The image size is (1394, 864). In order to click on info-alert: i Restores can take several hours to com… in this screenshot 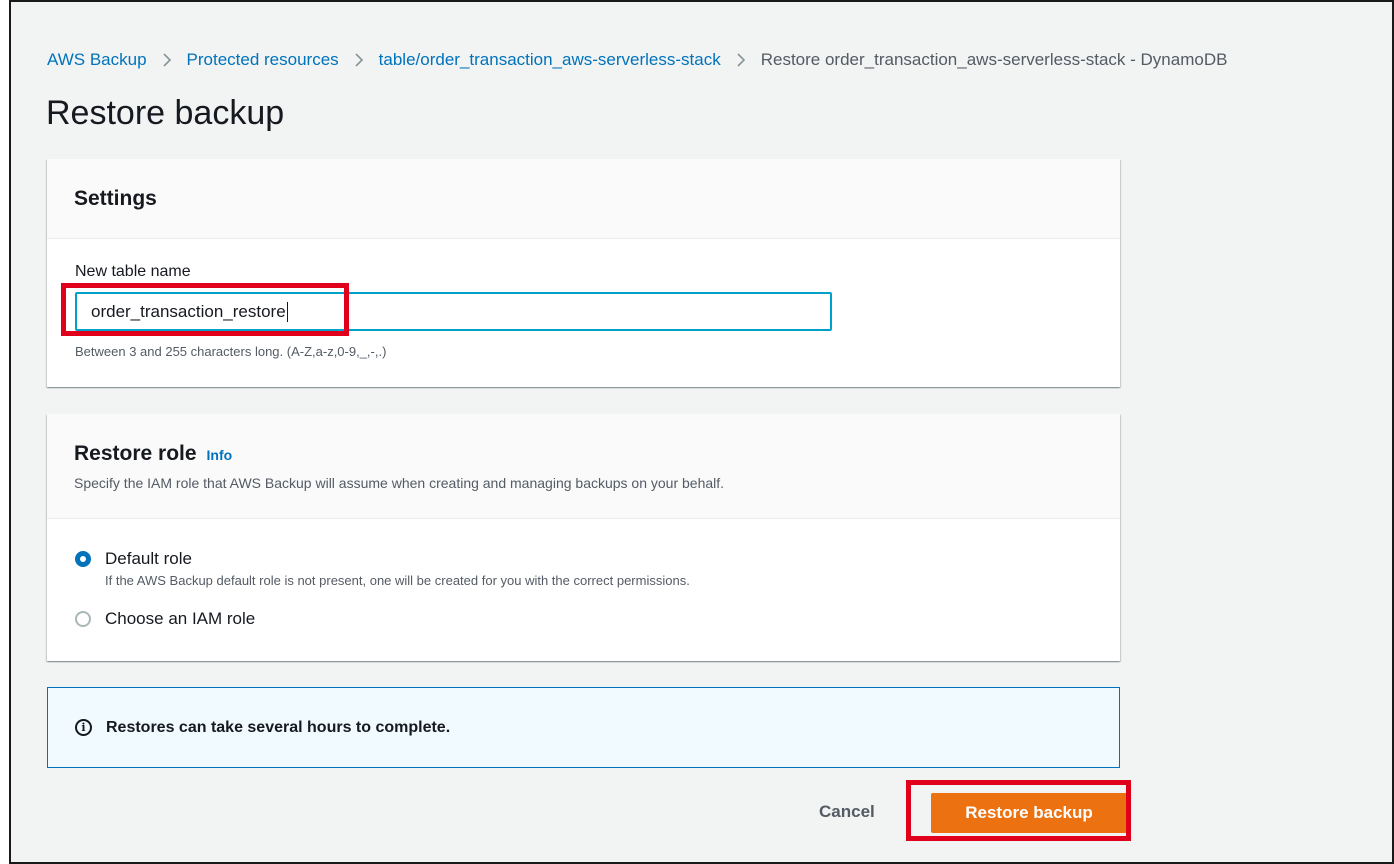, I will do `click(583, 727)`.